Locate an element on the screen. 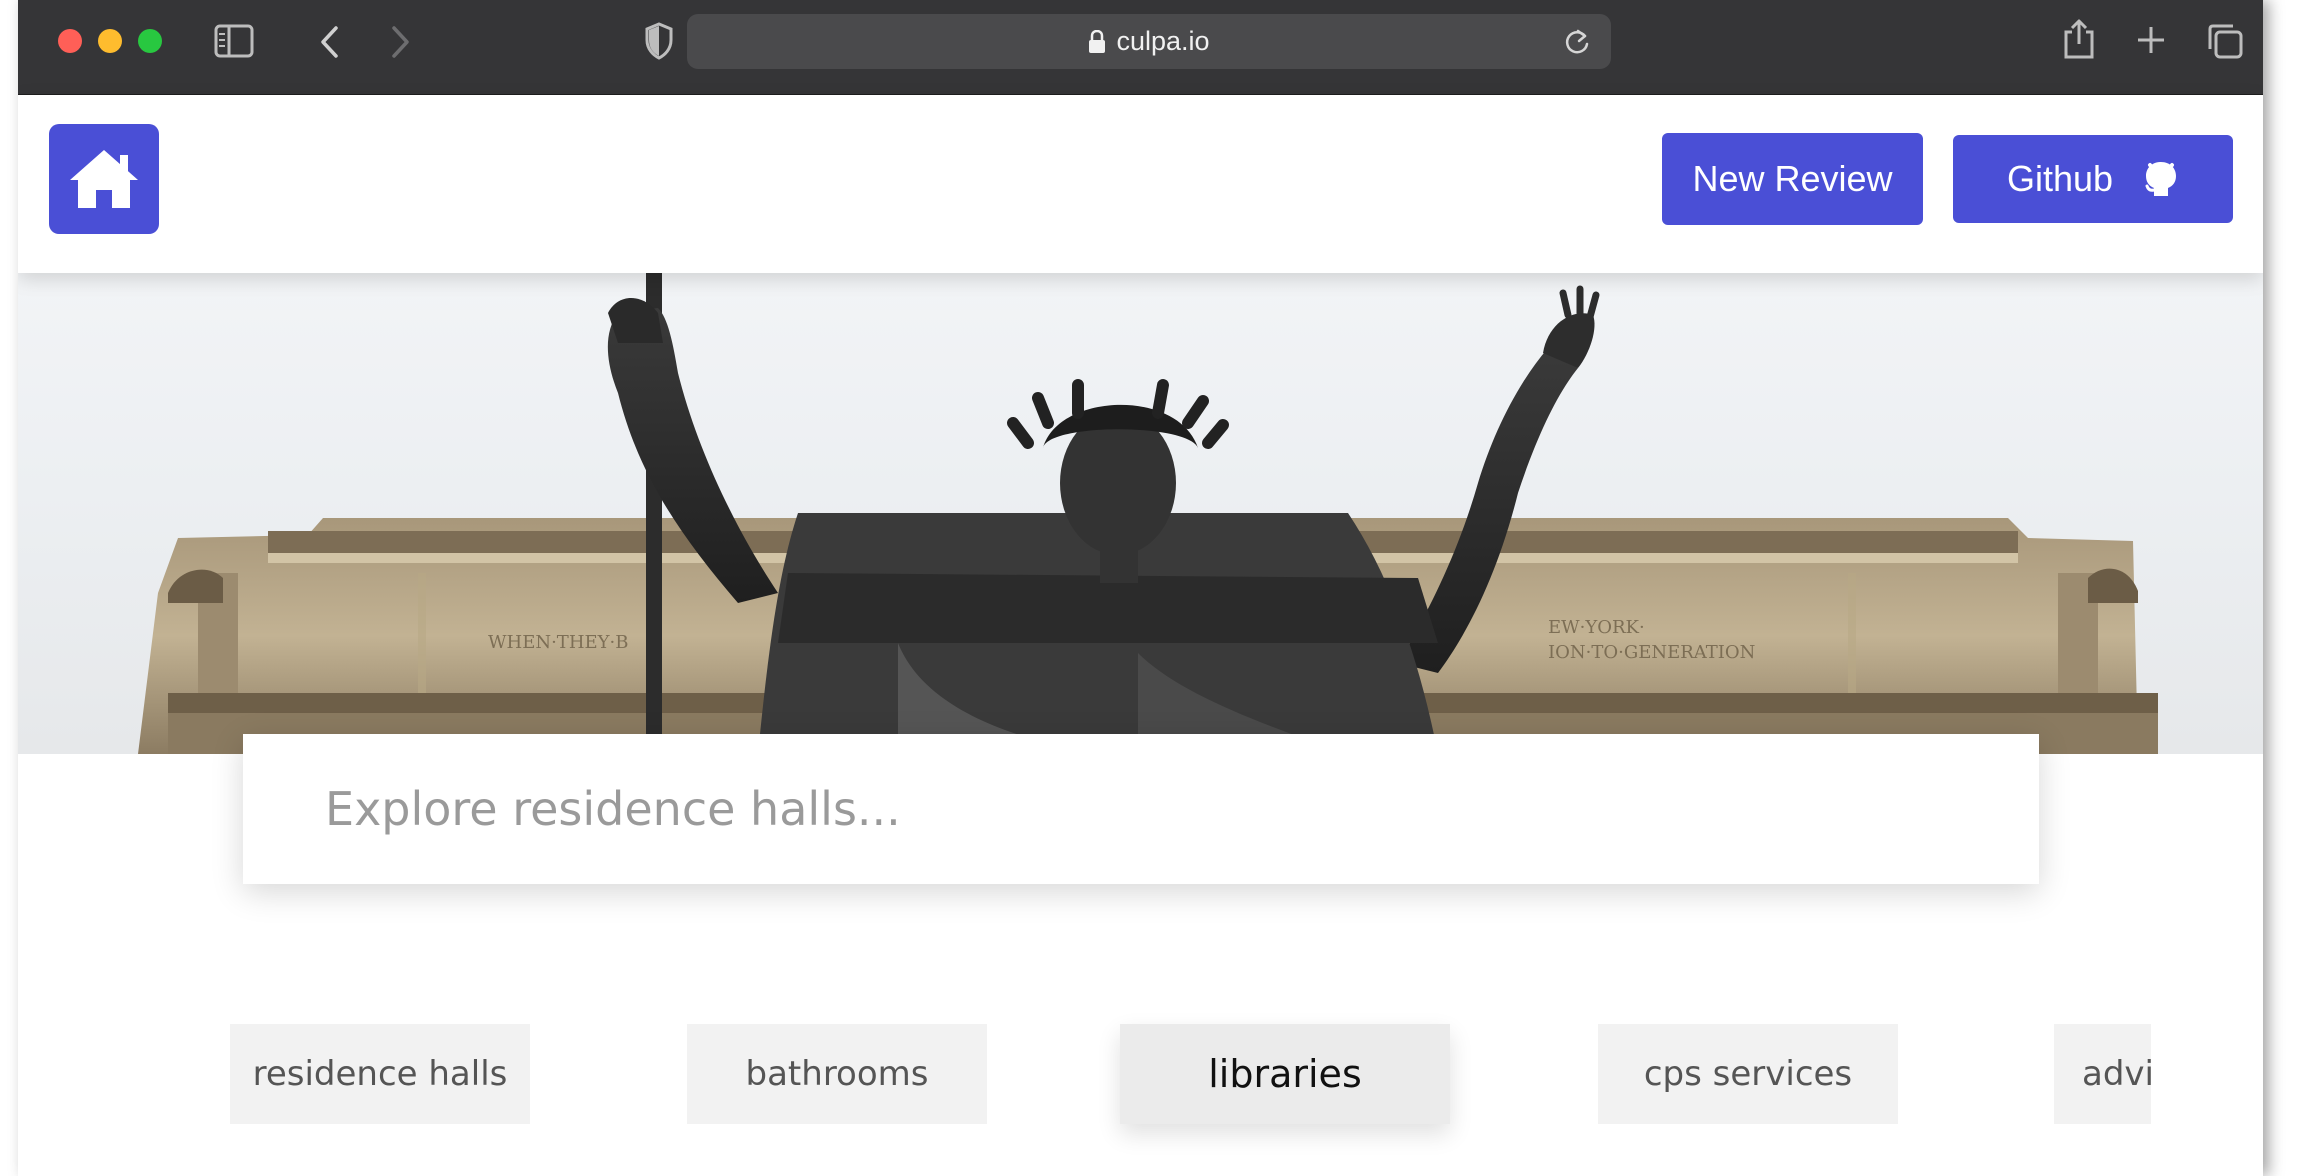 Image resolution: width=2314 pixels, height=1176 pixels. house-icon is located at coordinates (104, 179).